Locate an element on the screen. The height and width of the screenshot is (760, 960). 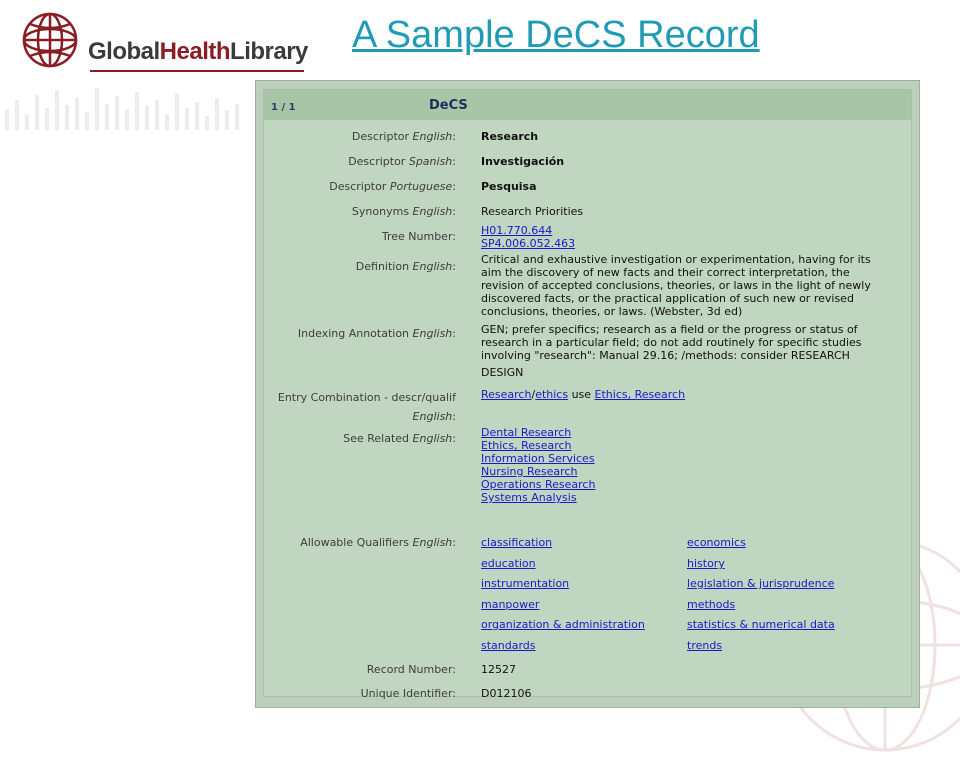
see-related-link: Ethics, Research is located at coordinates (538, 445).